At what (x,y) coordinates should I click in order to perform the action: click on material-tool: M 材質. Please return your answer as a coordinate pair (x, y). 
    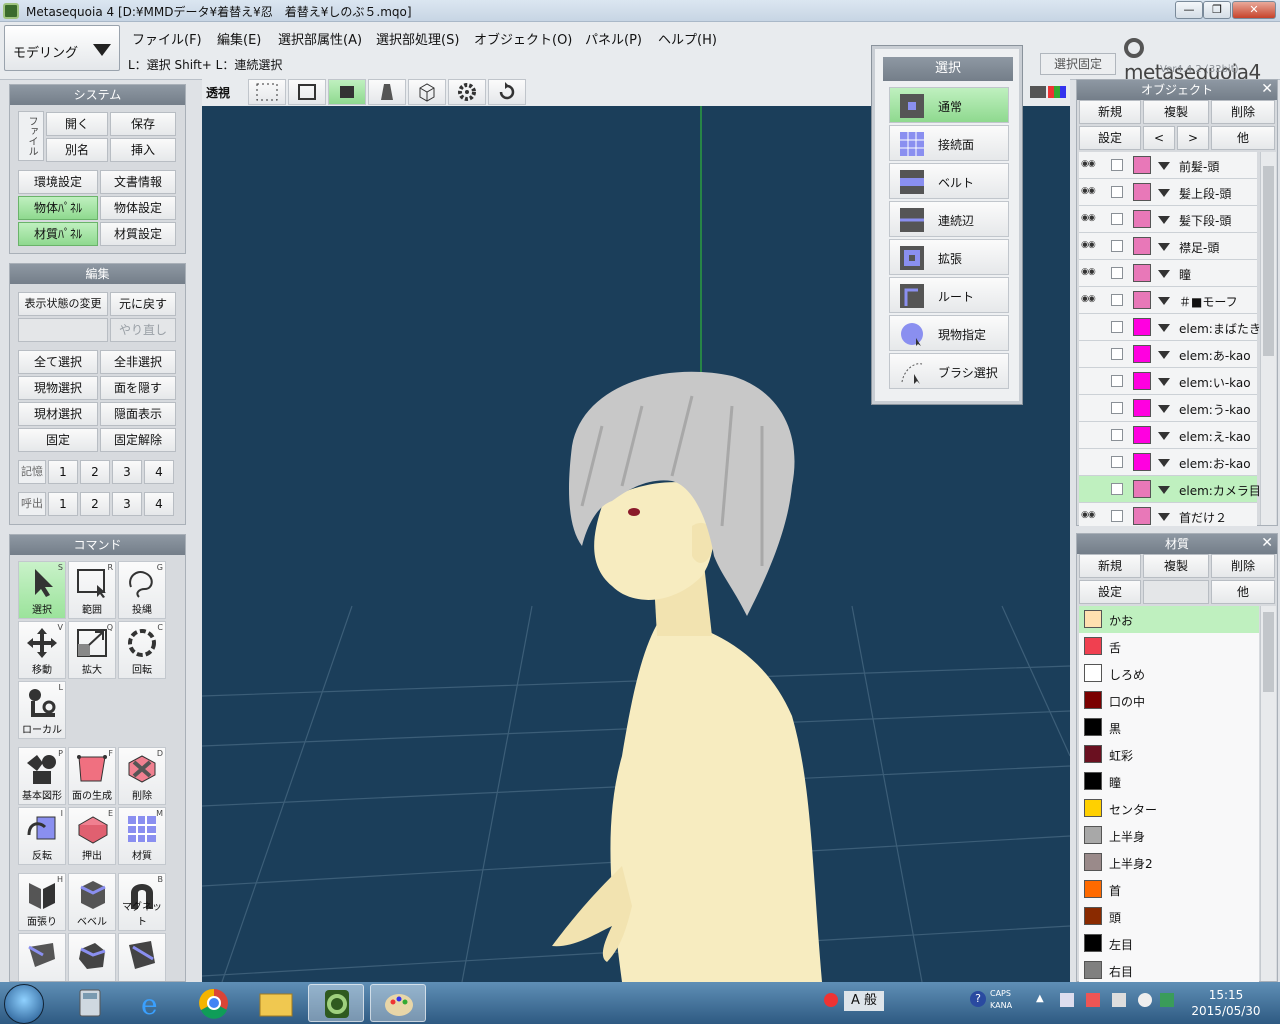
    Looking at the image, I should click on (142, 836).